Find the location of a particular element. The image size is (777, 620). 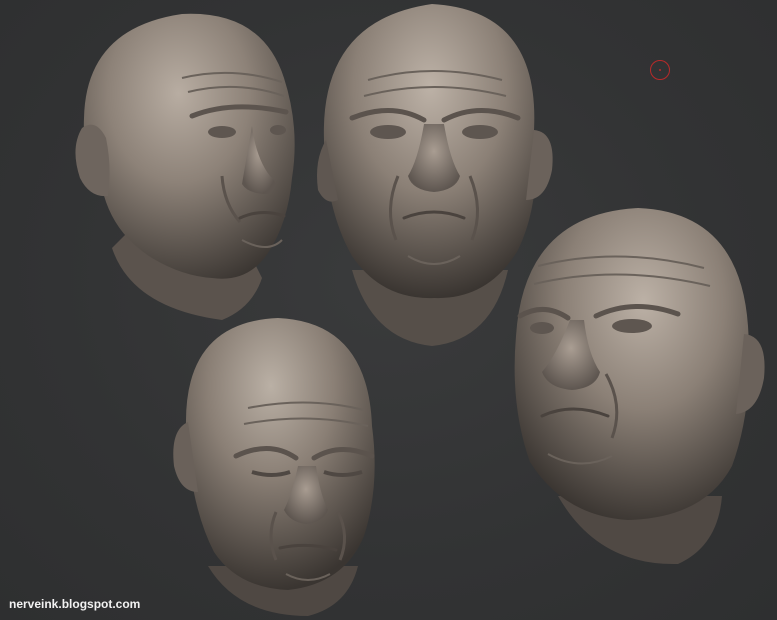

brush-circle-icon is located at coordinates (660, 70).